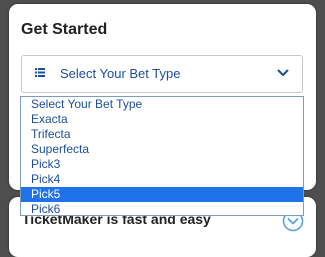 The image size is (325, 257). I want to click on option-pick5: Pick5, so click(162, 194).